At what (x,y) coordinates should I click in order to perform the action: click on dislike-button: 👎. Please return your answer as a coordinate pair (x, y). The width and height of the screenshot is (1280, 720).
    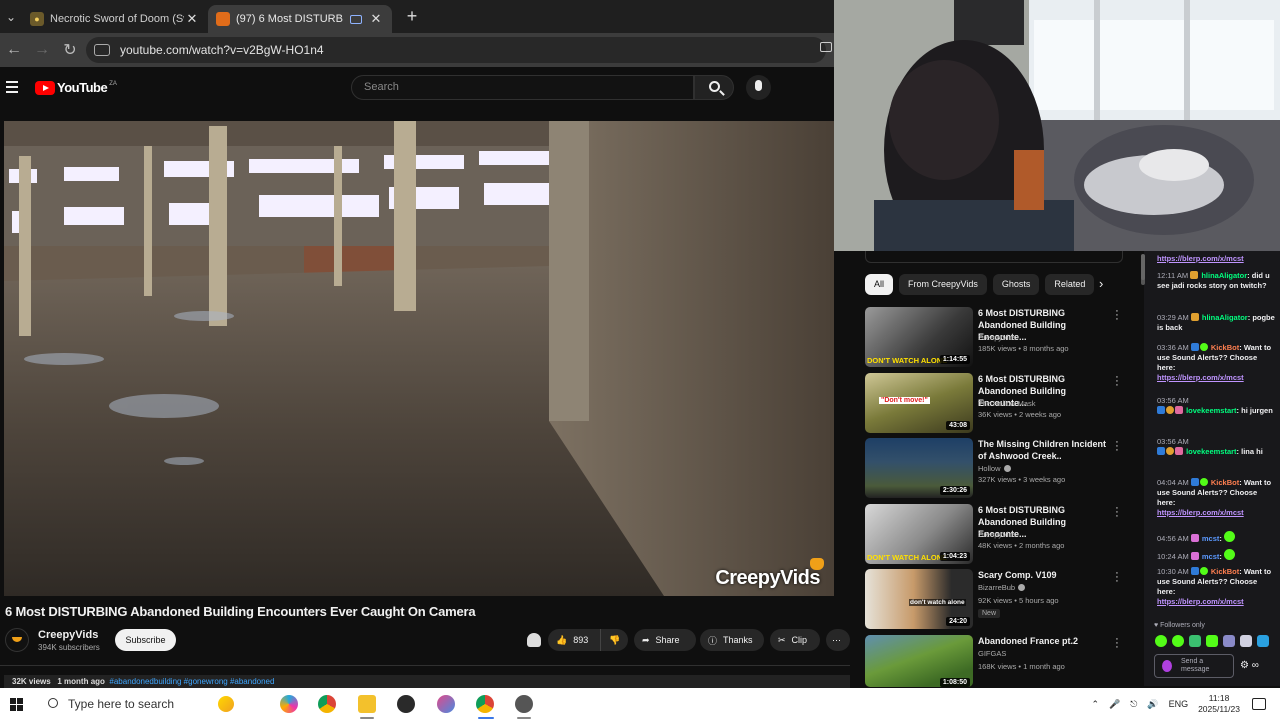
    Looking at the image, I should click on (614, 640).